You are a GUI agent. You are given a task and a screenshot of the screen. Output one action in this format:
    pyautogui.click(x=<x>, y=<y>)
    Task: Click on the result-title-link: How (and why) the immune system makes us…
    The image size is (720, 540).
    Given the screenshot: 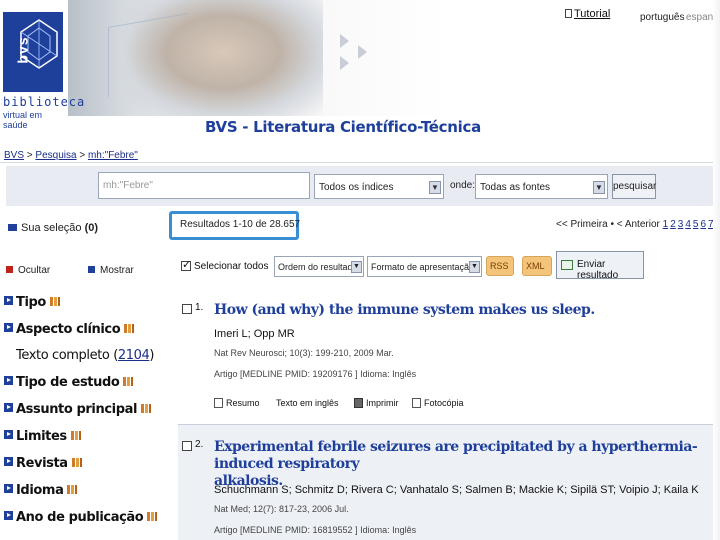 What is the action you would take?
    pyautogui.click(x=404, y=310)
    